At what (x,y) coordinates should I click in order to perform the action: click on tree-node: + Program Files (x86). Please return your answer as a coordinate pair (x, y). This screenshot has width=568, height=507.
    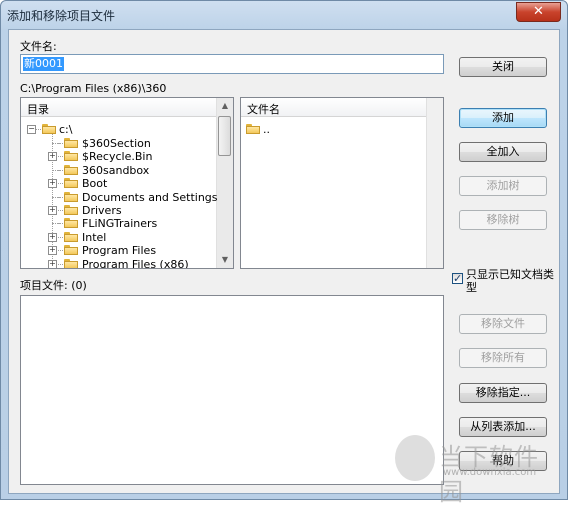
    Looking at the image, I should click on (119, 263).